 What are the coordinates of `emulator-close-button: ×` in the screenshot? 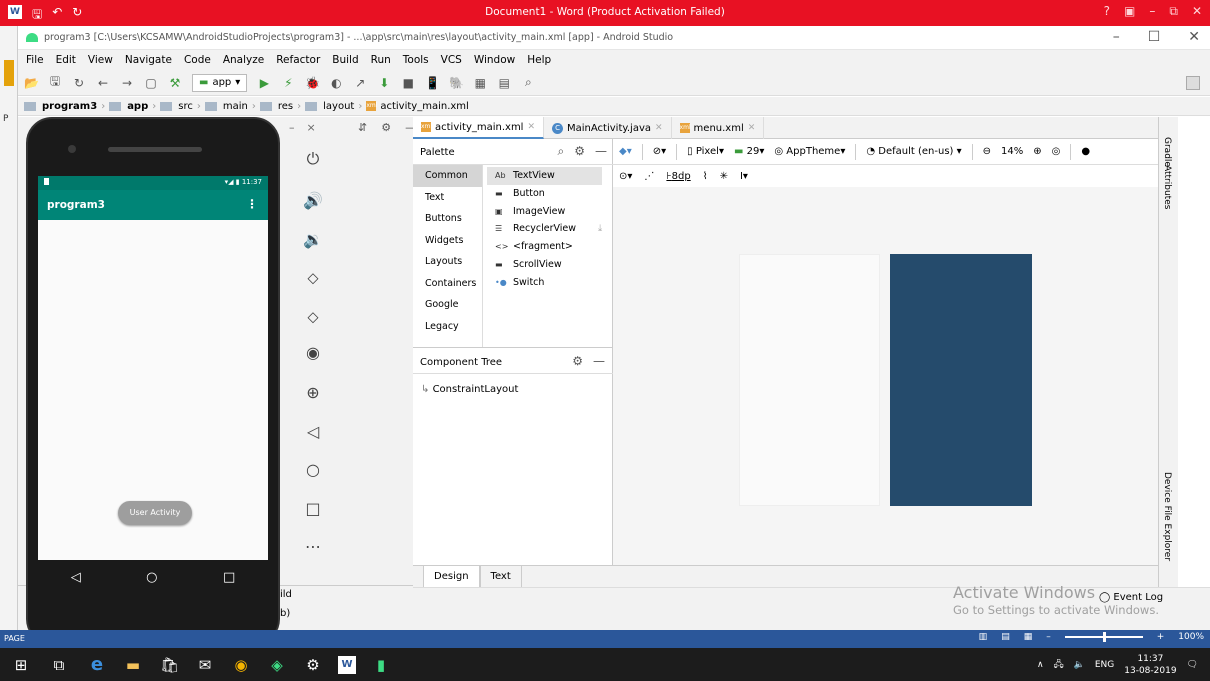 It's located at (311, 127).